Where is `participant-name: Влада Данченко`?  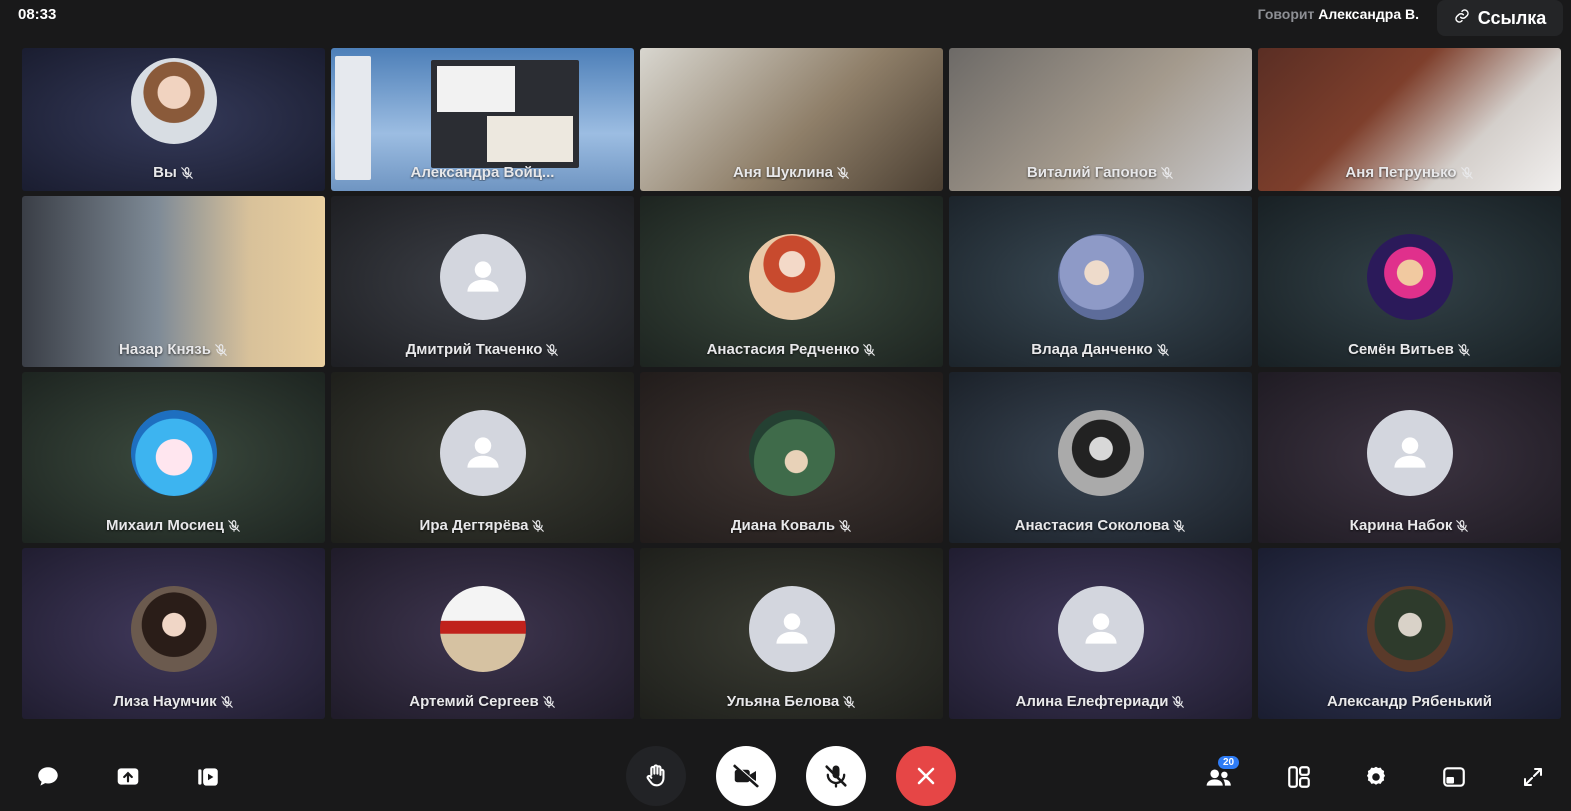 participant-name: Влада Данченко is located at coordinates (1092, 349).